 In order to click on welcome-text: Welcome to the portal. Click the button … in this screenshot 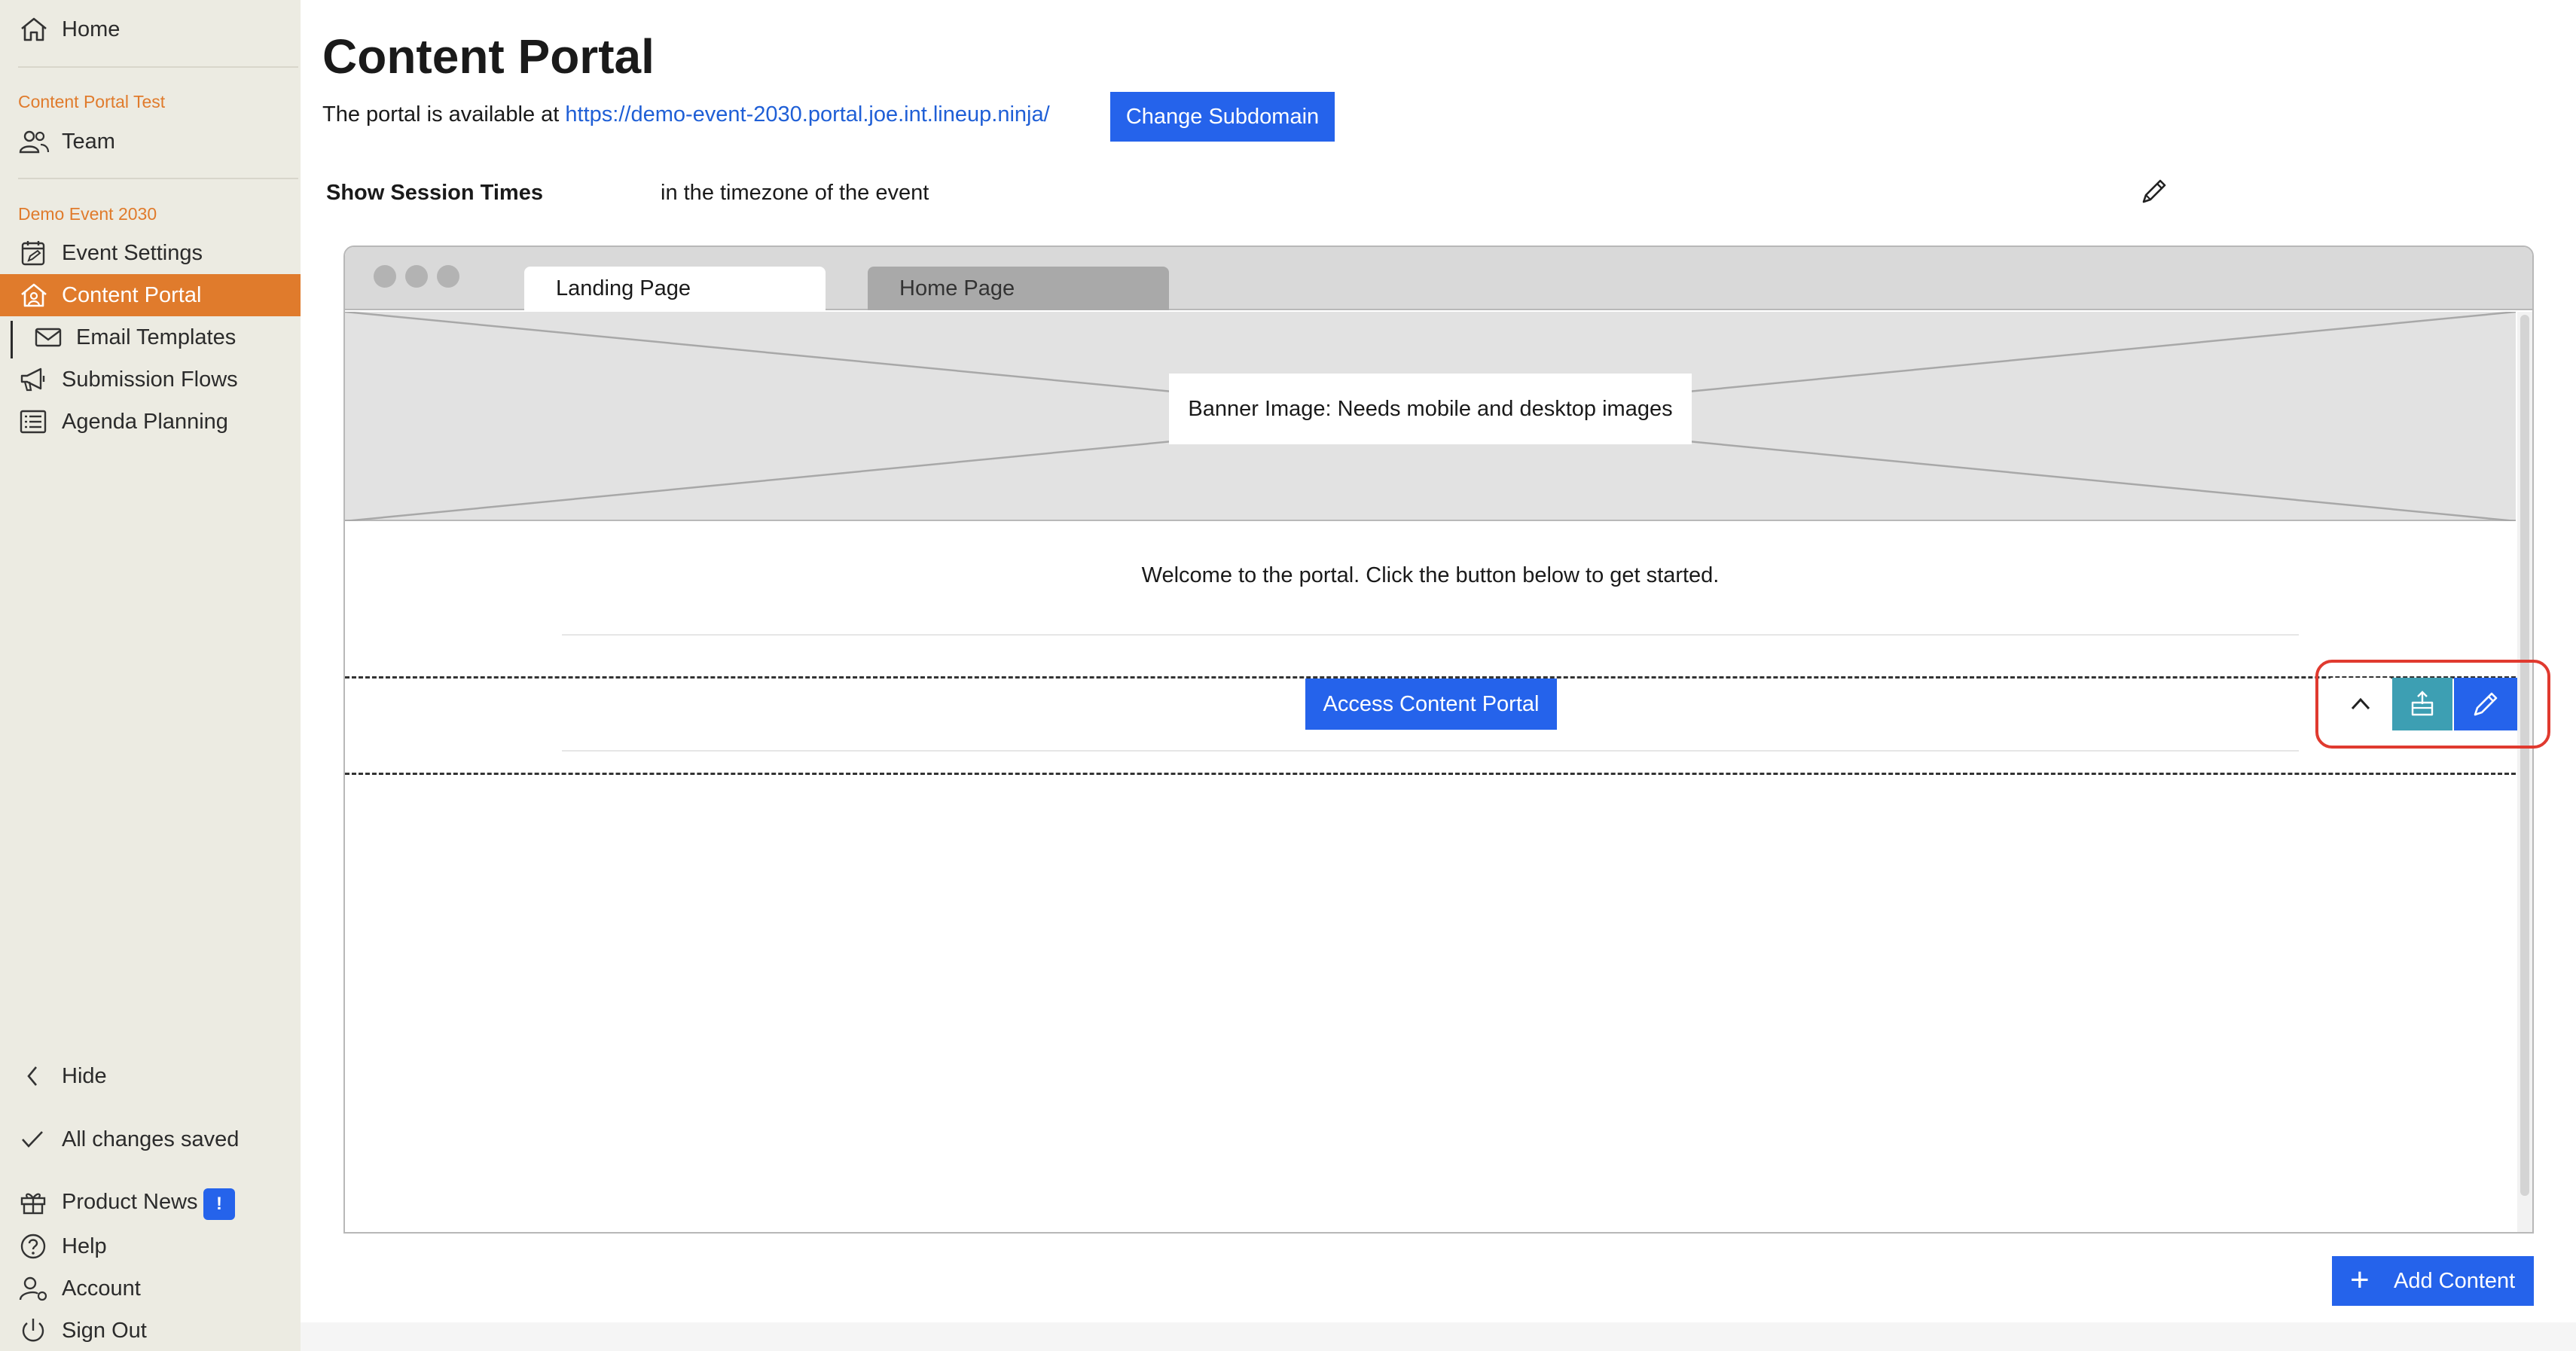, I will do `click(1431, 575)`.